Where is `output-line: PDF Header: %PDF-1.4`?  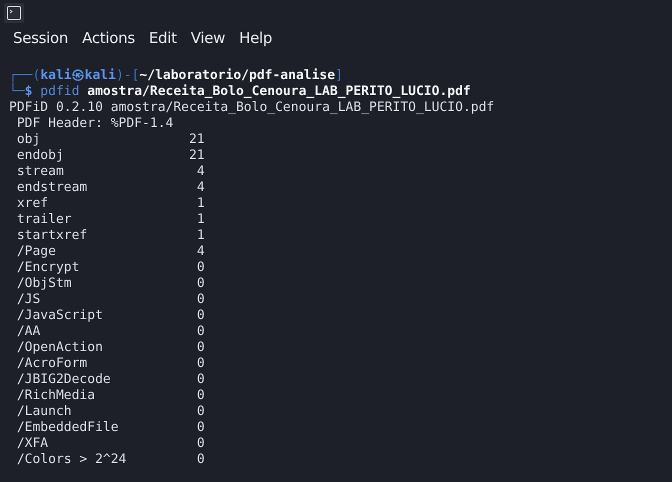
output-line: PDF Header: %PDF-1.4 is located at coordinates (95, 124).